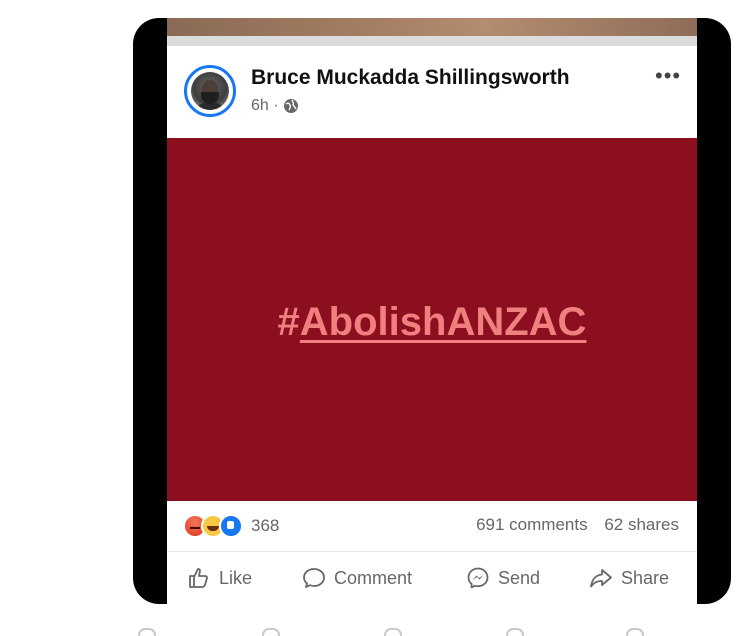 The width and height of the screenshot is (750, 636). I want to click on engagement-counts: 691 comments 62 shares, so click(577, 525).